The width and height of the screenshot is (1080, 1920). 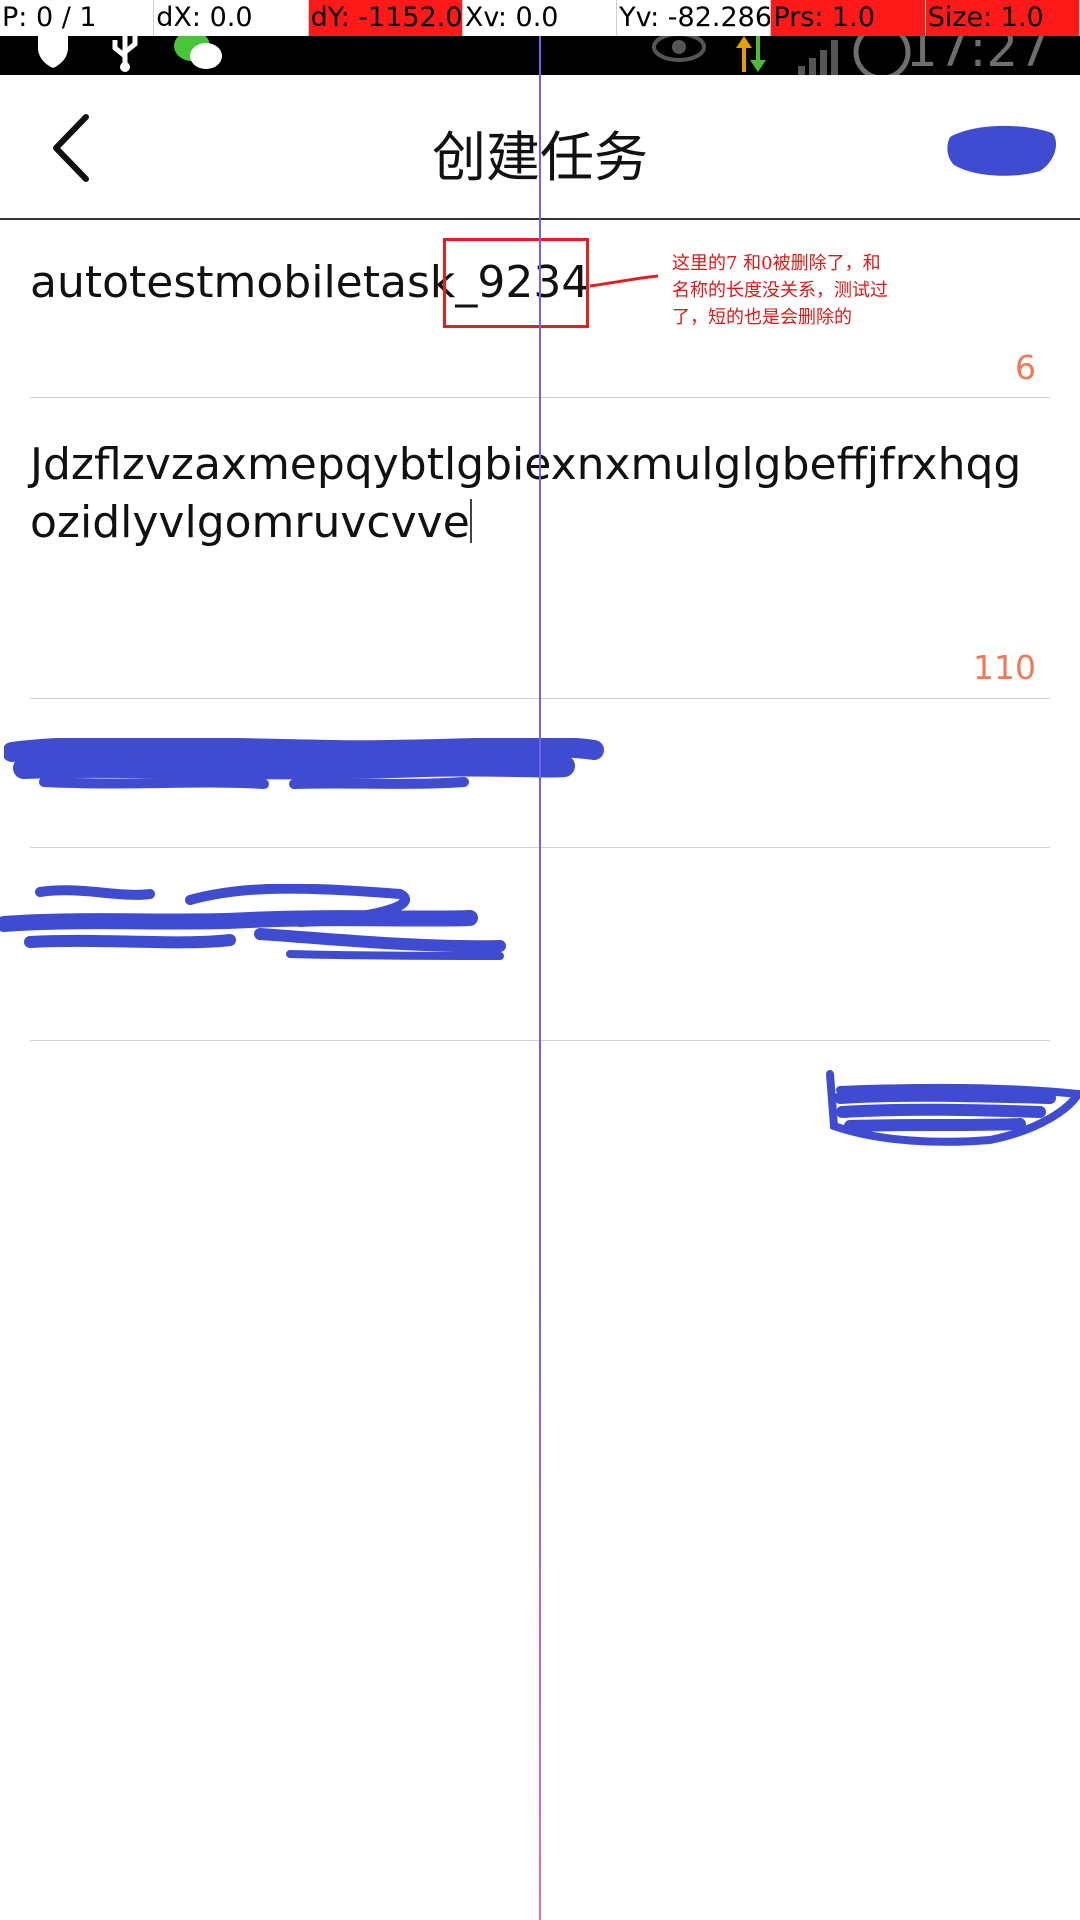 I want to click on debug-dy: dY: -1152.0, so click(x=385, y=18).